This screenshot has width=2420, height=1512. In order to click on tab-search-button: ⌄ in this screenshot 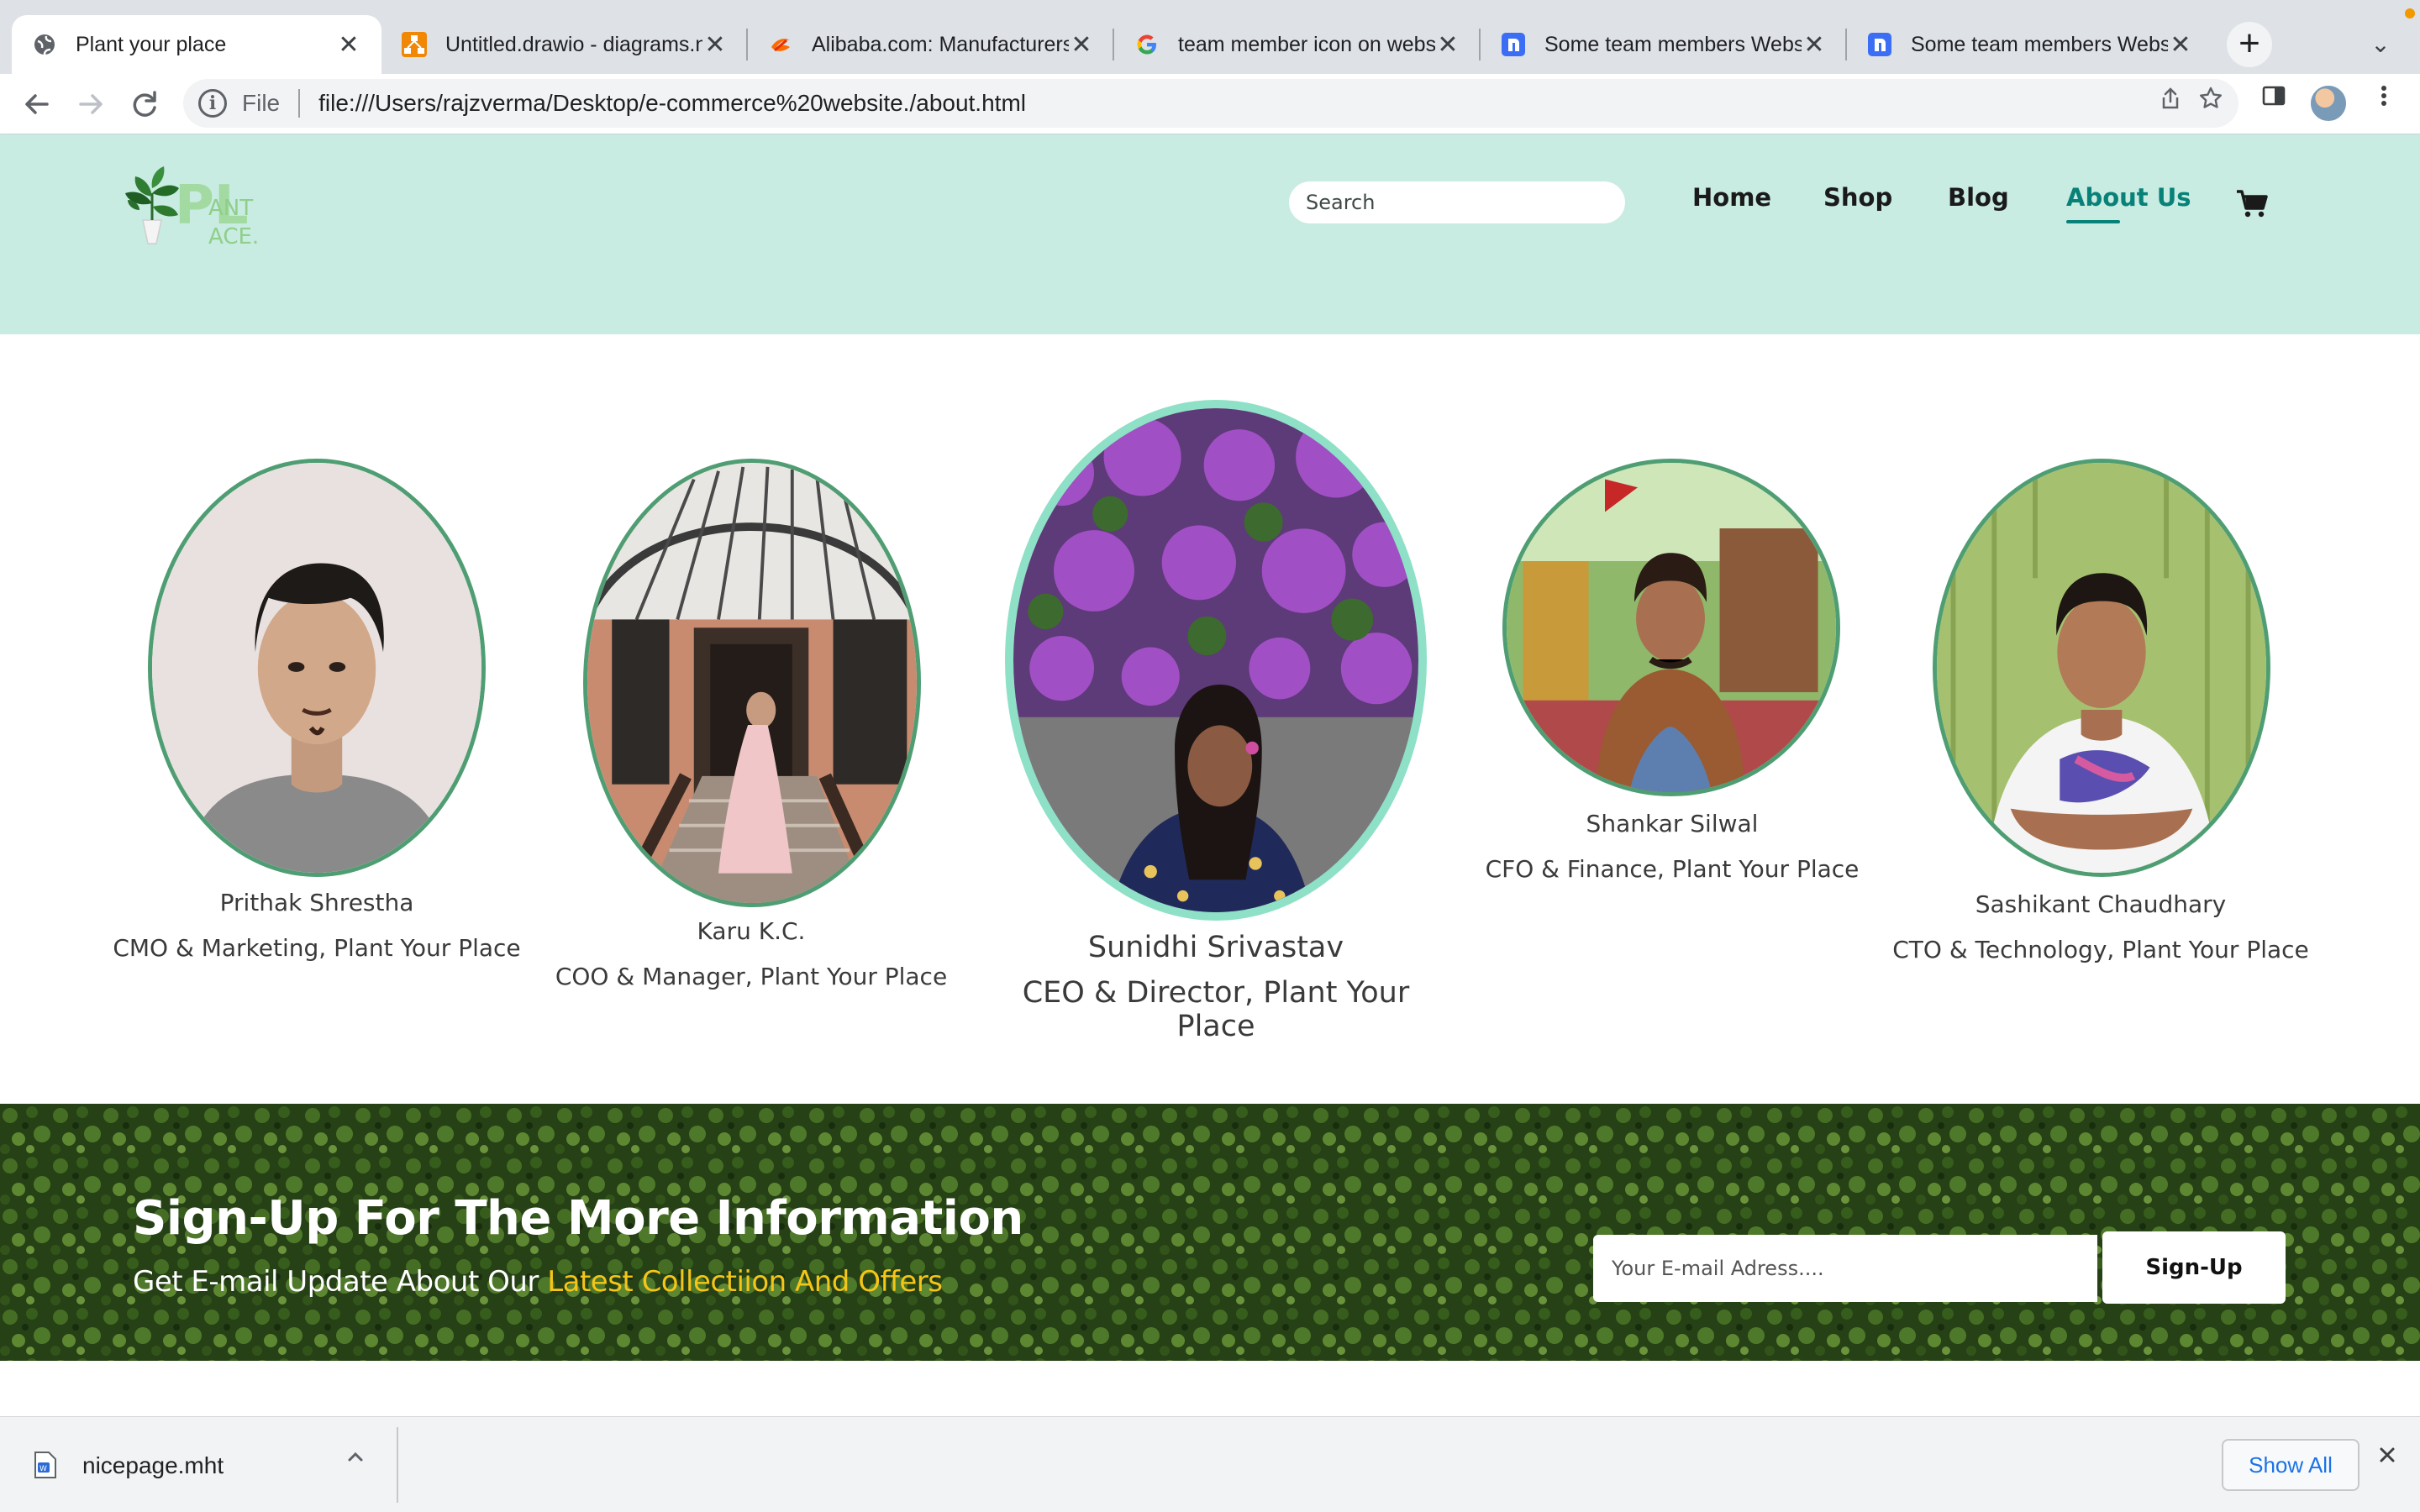, I will do `click(2381, 45)`.